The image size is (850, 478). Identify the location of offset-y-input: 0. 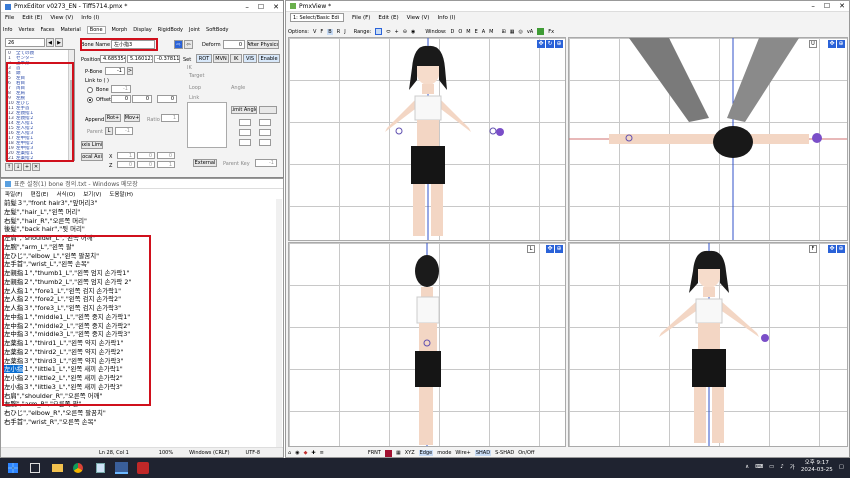
(142, 99).